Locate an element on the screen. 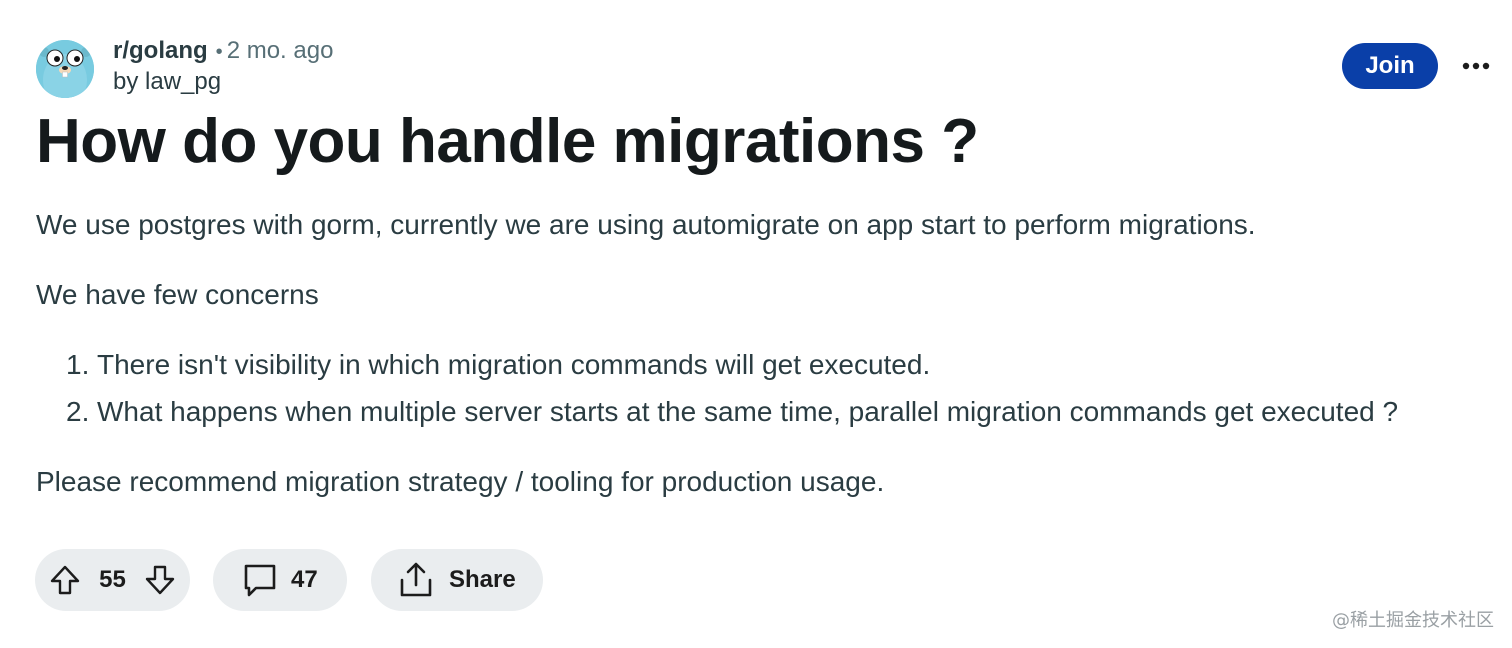 The image size is (1512, 648). downvote-arrow-icon is located at coordinates (160, 580).